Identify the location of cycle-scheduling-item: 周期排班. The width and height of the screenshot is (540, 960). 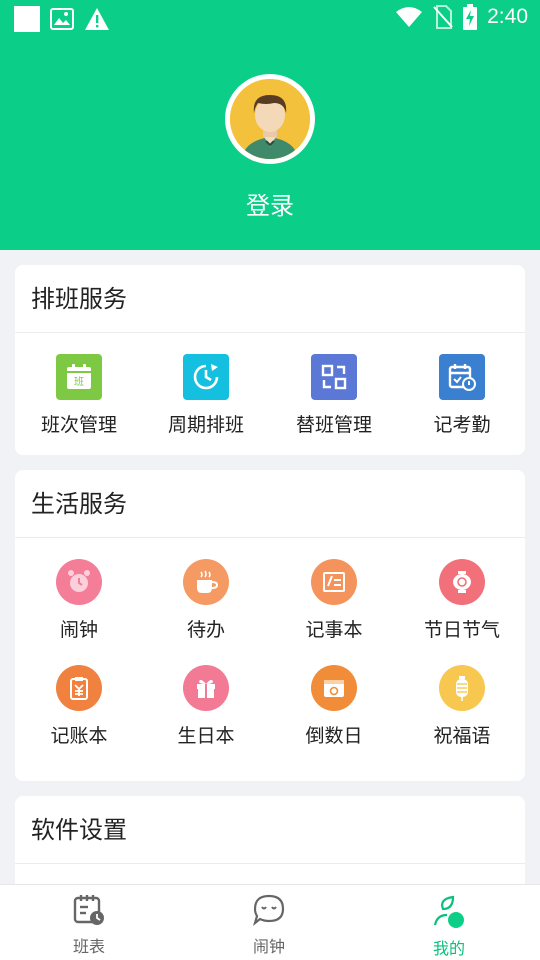
(206, 395).